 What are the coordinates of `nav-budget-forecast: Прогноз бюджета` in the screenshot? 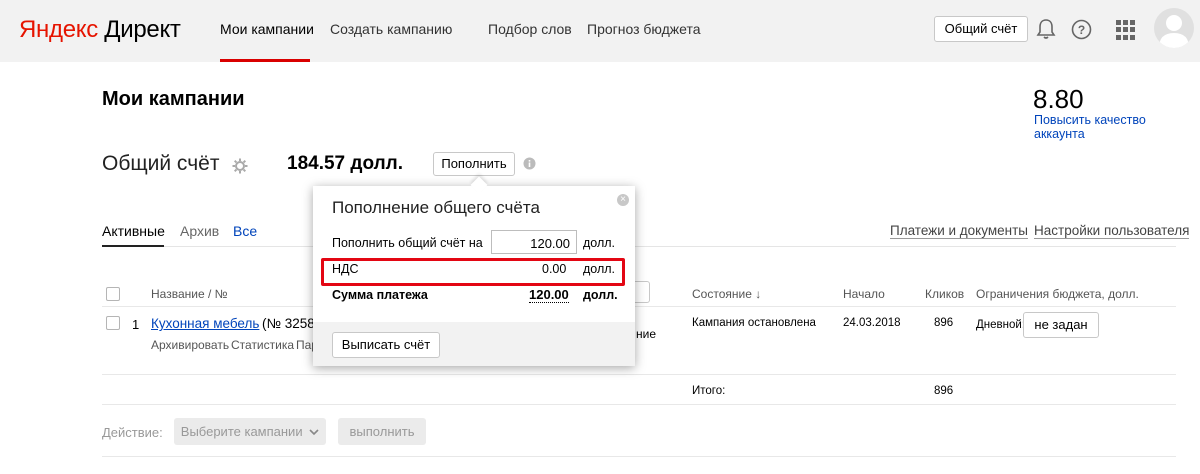 It's located at (644, 29).